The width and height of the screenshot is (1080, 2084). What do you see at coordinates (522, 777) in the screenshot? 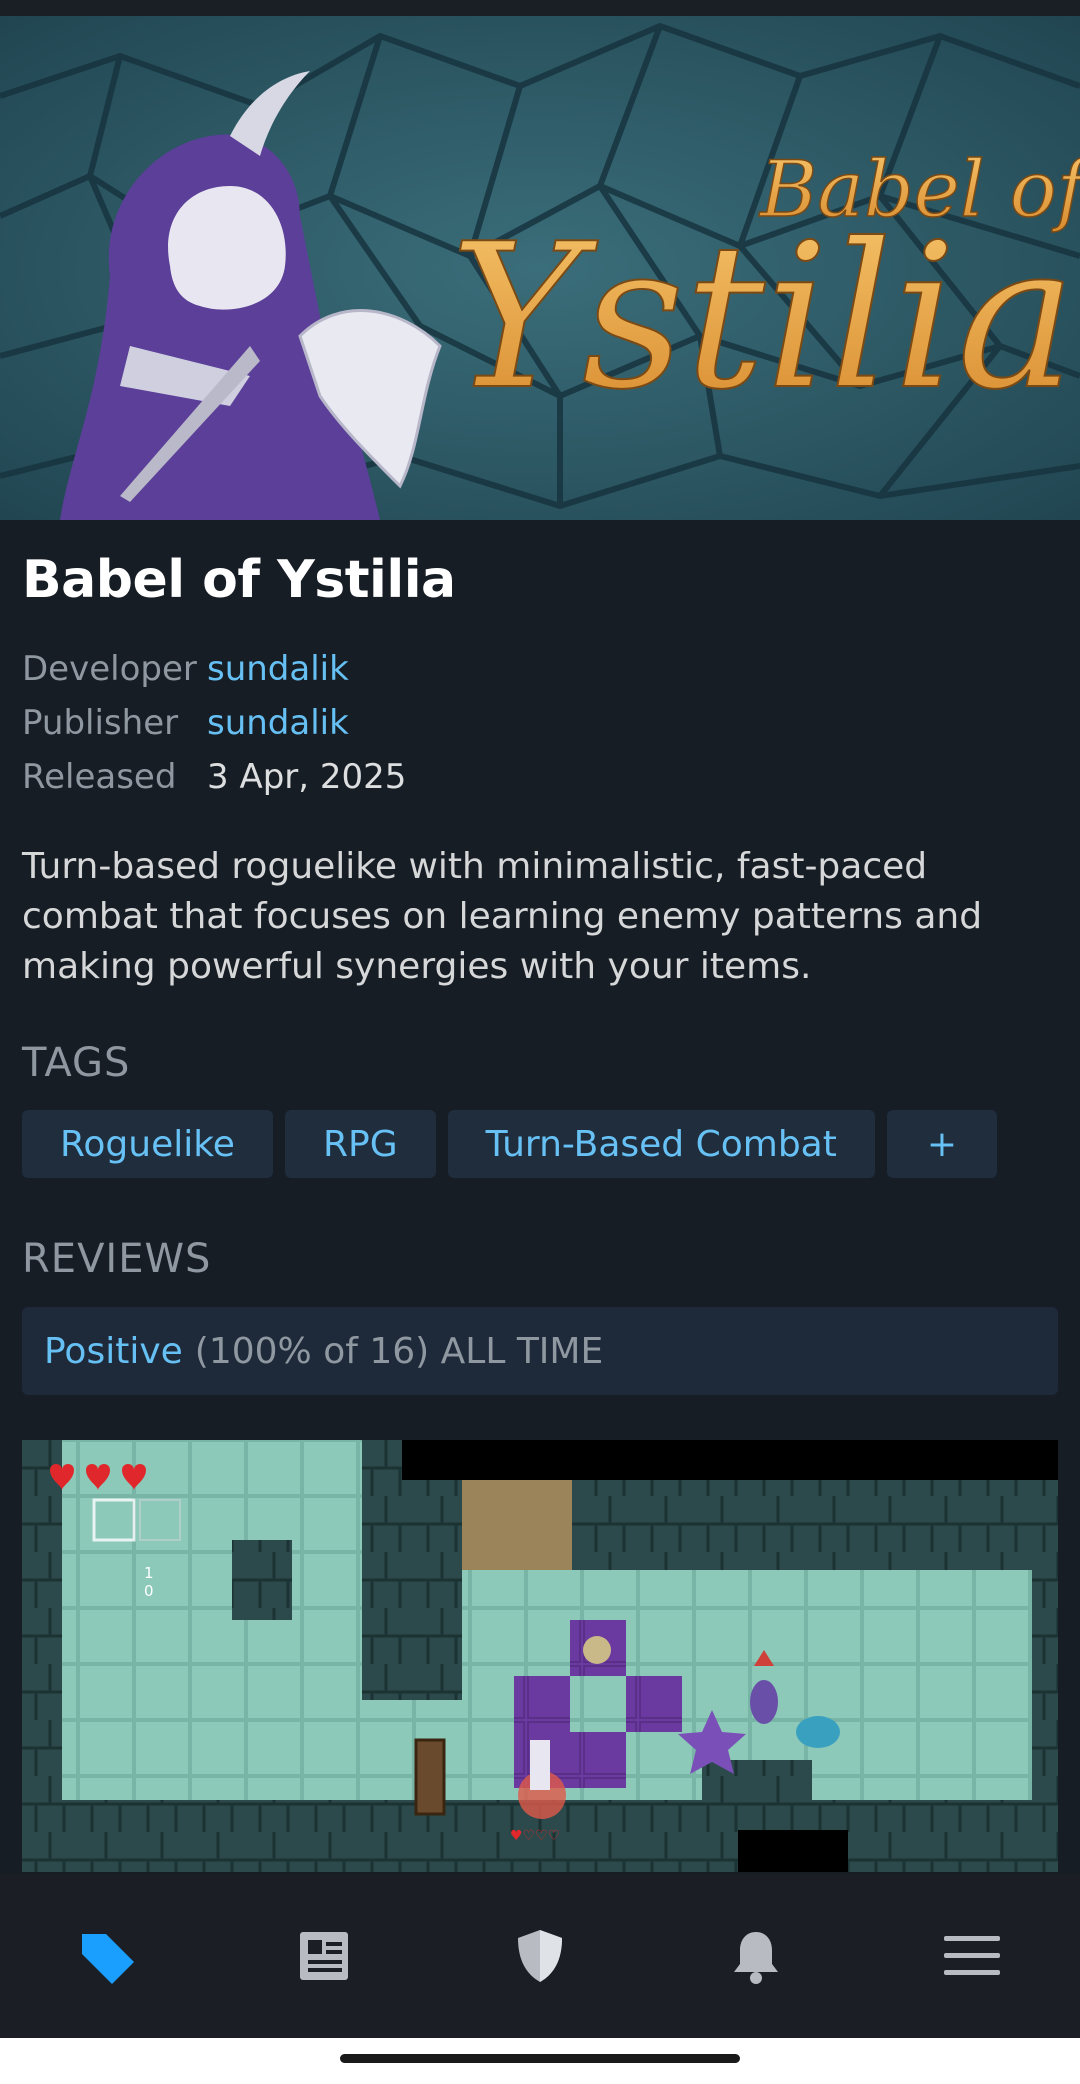
I see `meta-released: Released 3 Apr, 2025` at bounding box center [522, 777].